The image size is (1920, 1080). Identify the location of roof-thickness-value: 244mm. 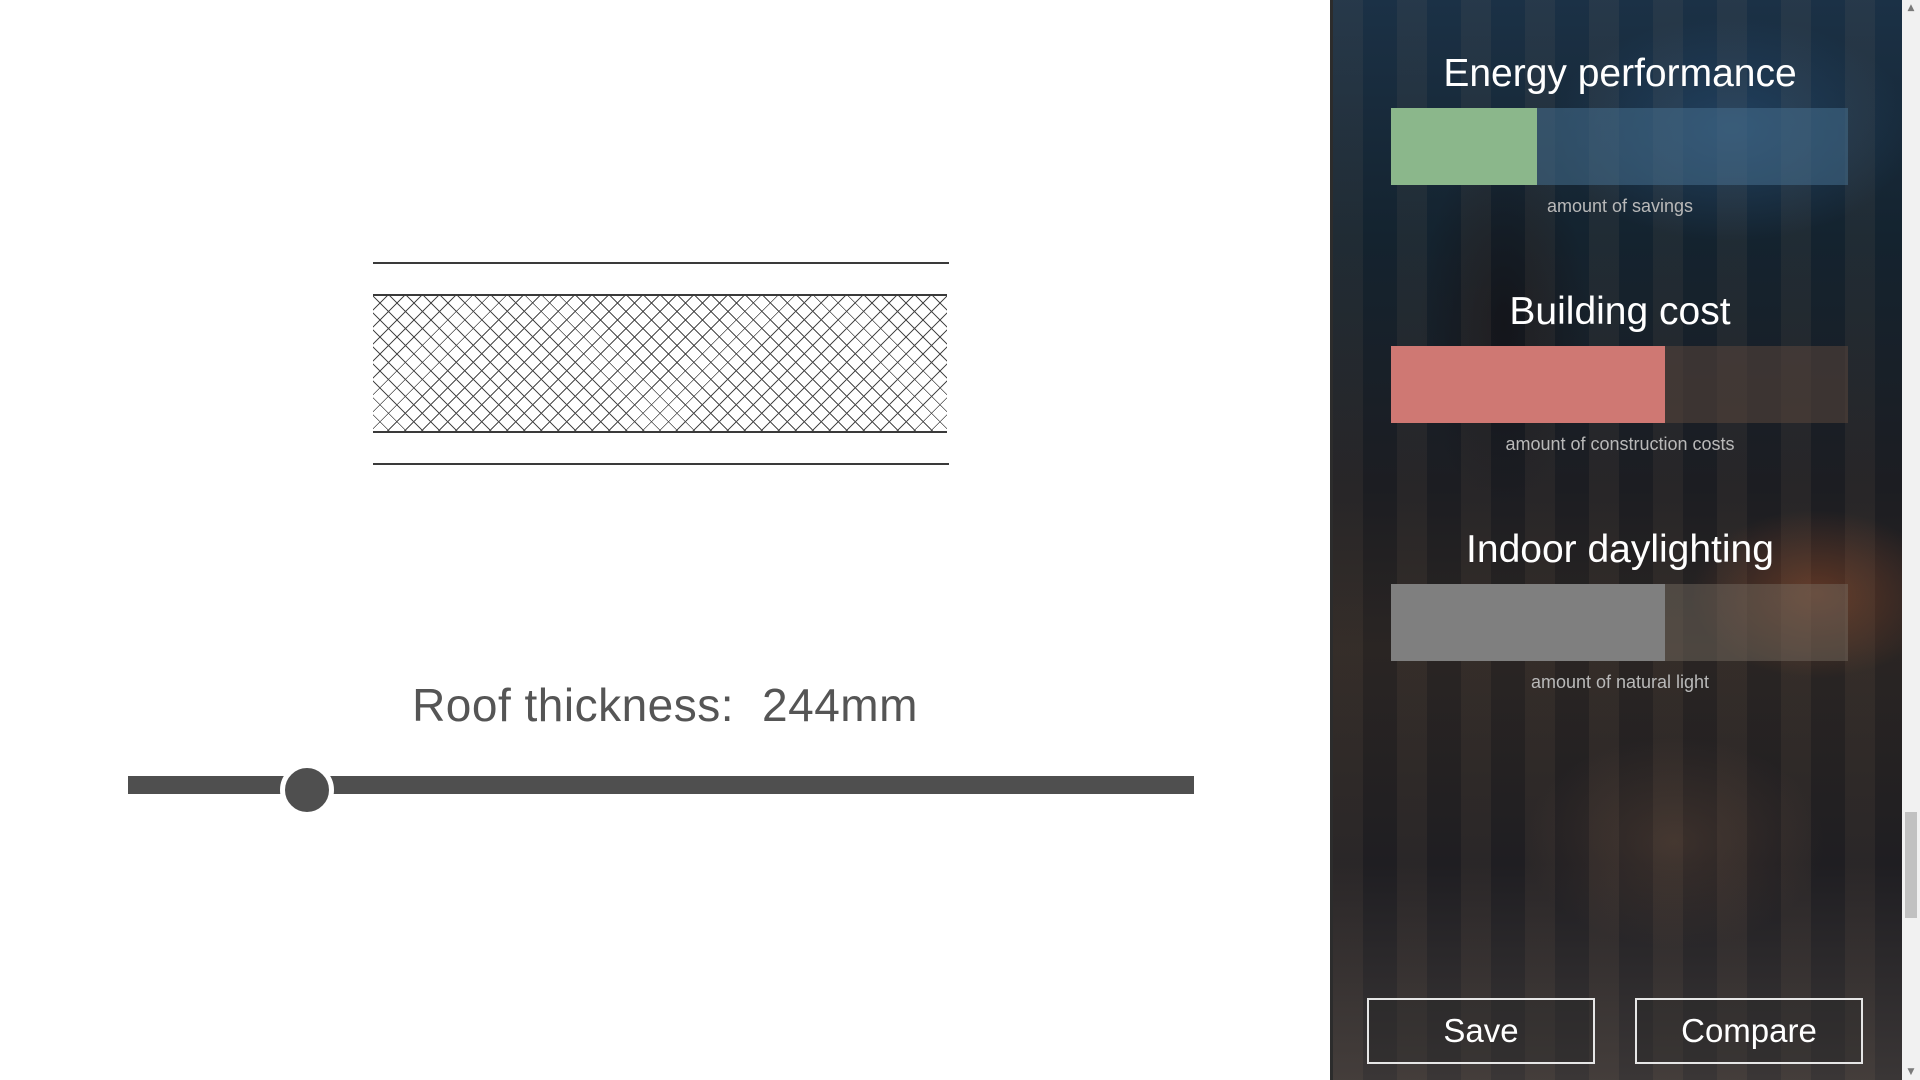
(840, 705).